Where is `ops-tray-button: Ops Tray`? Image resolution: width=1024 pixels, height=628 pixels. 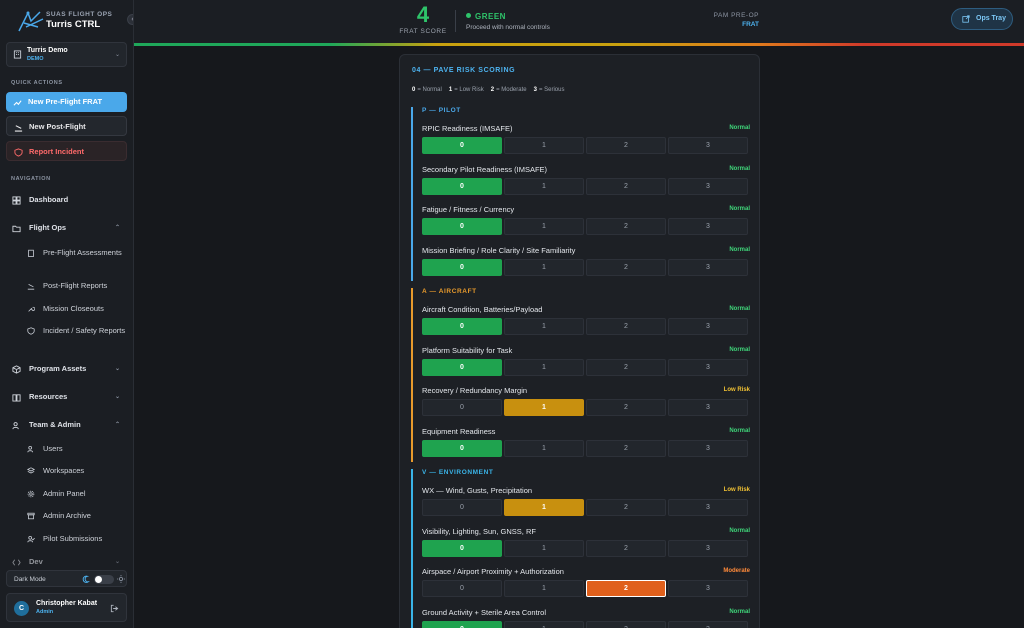 ops-tray-button: Ops Tray is located at coordinates (982, 19).